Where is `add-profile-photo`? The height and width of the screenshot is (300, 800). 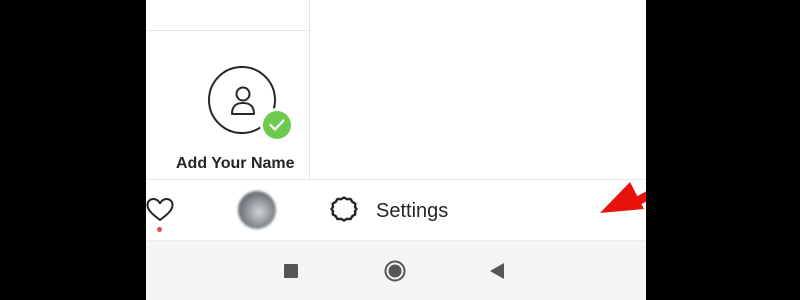 add-profile-photo is located at coordinates (251, 104).